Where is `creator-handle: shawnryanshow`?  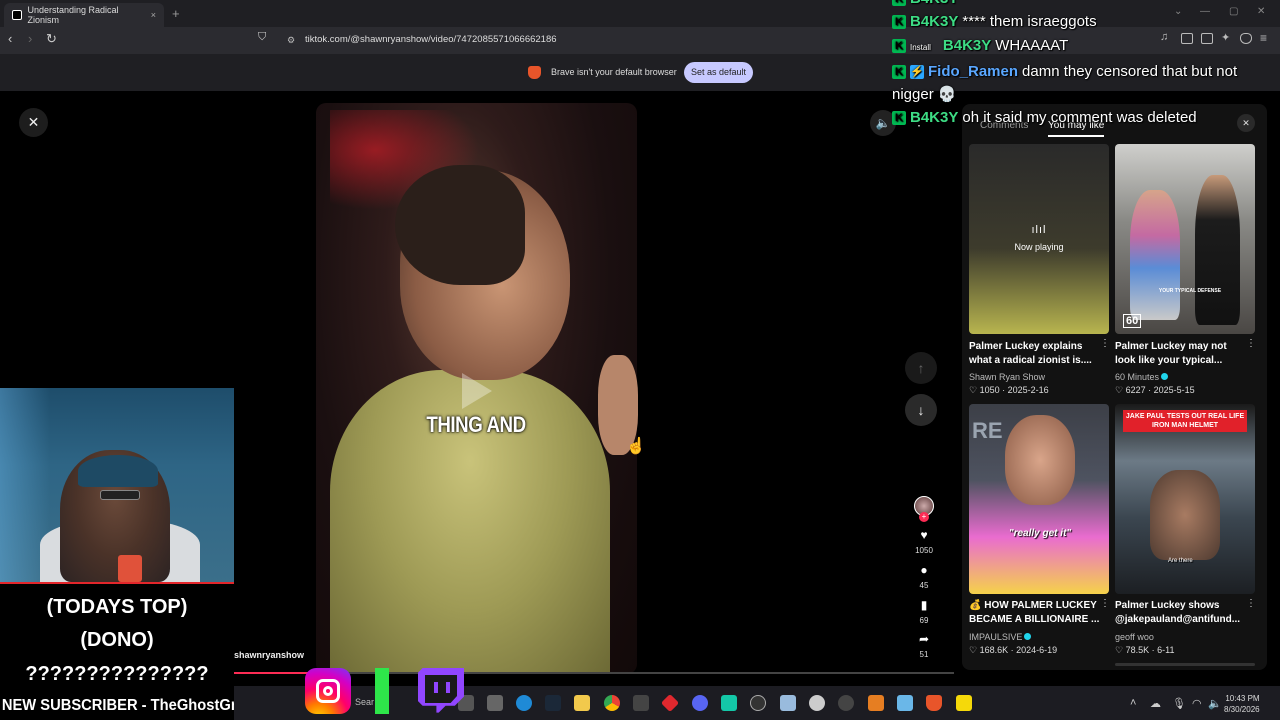 creator-handle: shawnryanshow is located at coordinates (269, 655).